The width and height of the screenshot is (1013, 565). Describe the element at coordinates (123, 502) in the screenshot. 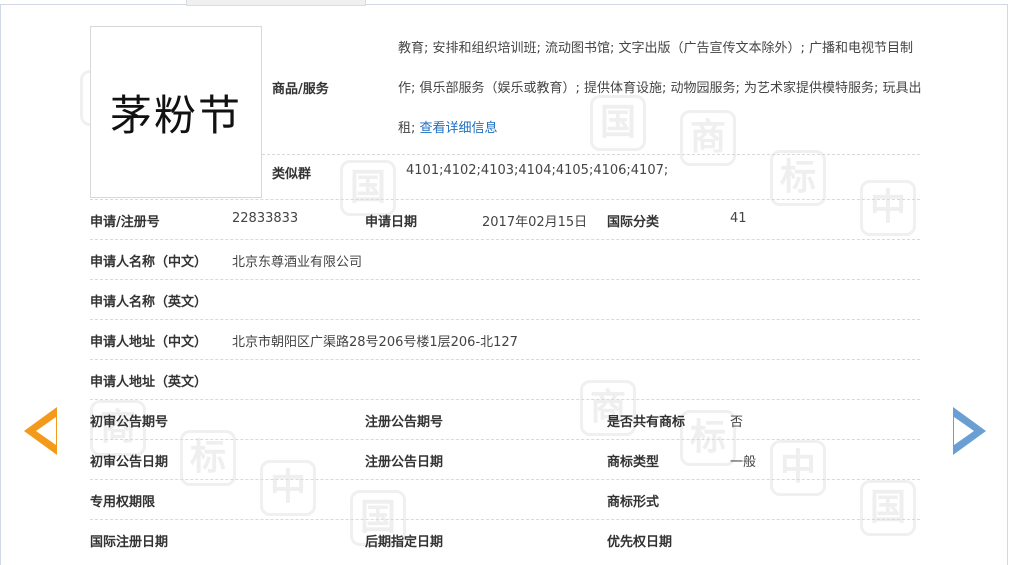

I see `exclusive-period-label: 专用权期限` at that location.